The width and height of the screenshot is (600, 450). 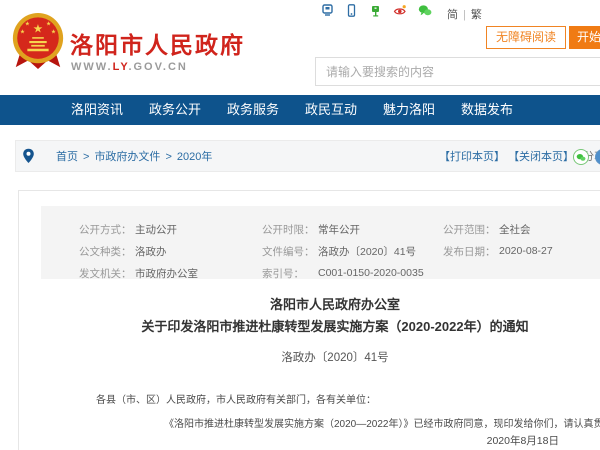 I want to click on main-nav: 洛阳资讯 政务公开 政务服务 政民互动 魅力洛阳 数据发布, so click(x=300, y=110).